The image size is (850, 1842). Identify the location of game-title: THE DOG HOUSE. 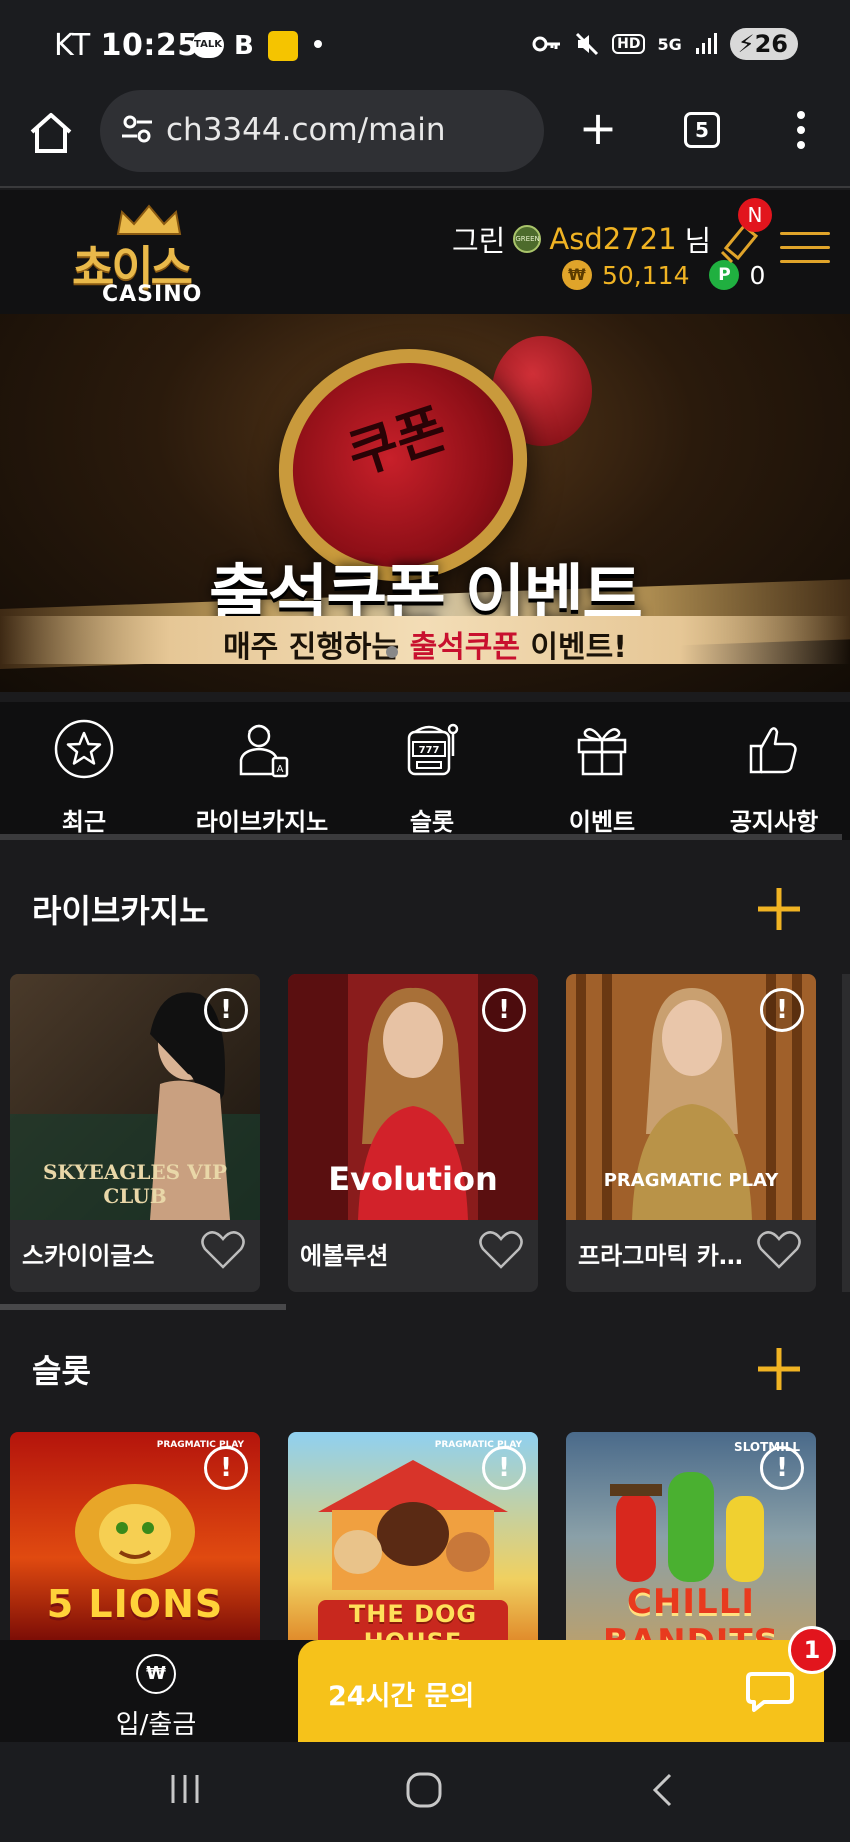
(413, 1621).